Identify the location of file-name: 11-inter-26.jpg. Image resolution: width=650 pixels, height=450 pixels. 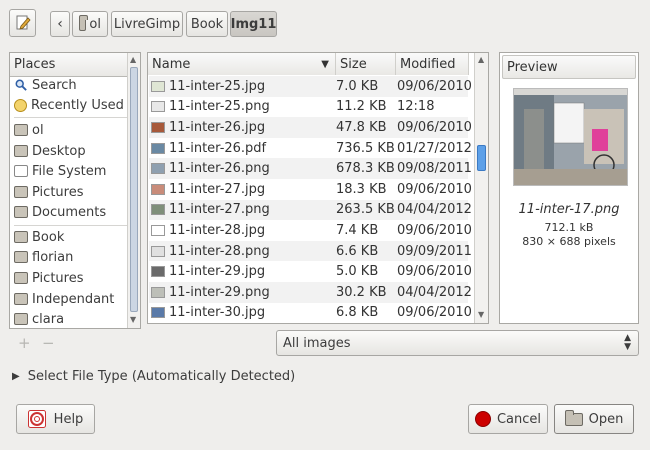
(217, 127).